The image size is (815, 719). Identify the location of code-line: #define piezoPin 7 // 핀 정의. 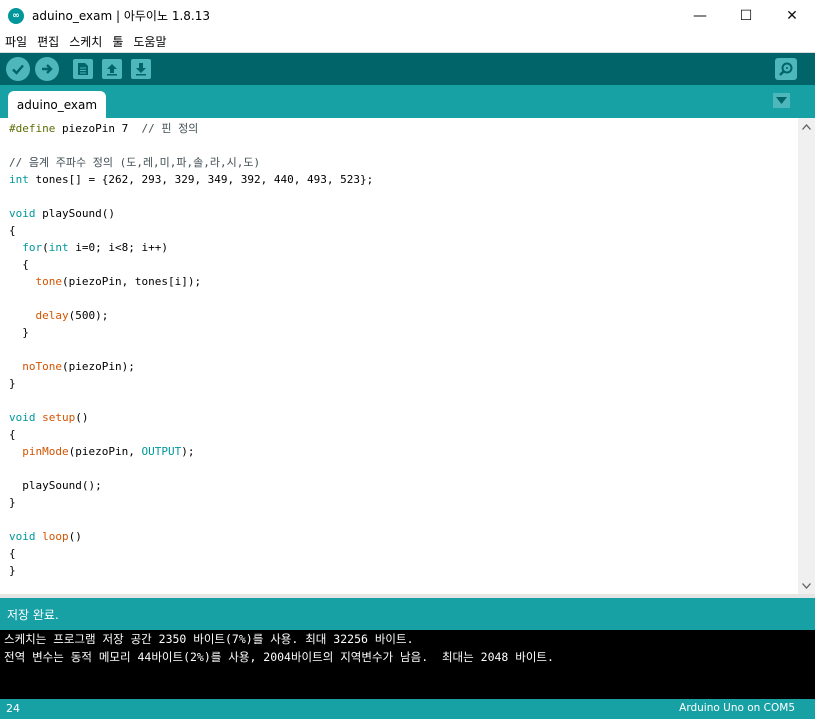
(104, 128).